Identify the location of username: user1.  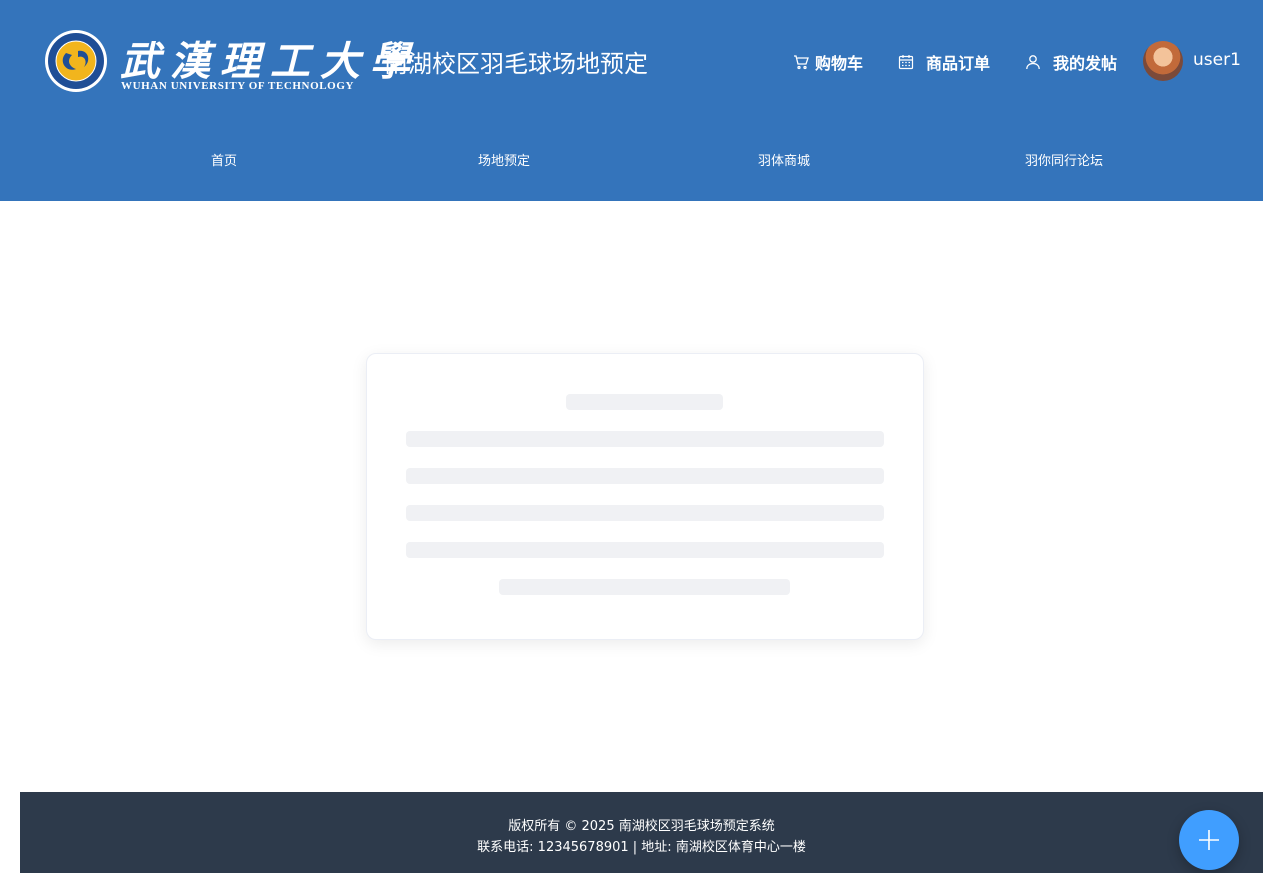
(1217, 60).